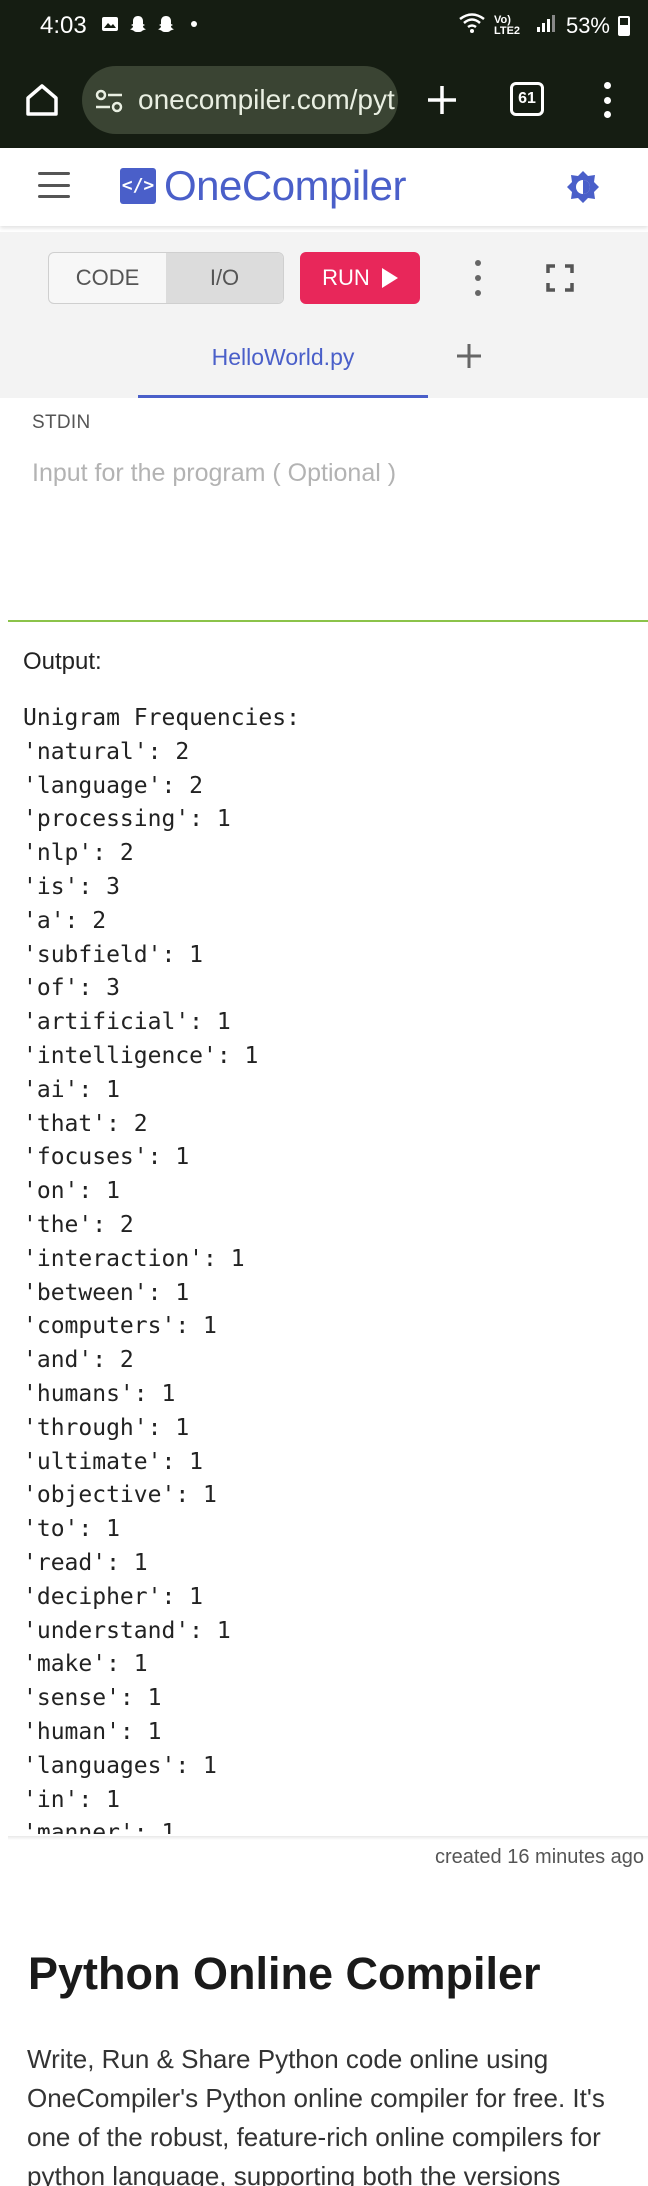  I want to click on stdin-label: STDIN, so click(61, 422).